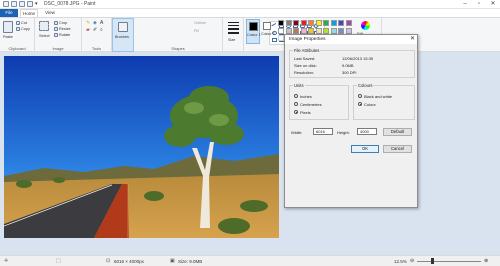 Image resolution: width=500 pixels, height=266 pixels. What do you see at coordinates (8, 37) in the screenshot?
I see `paste-button: Paste` at bounding box center [8, 37].